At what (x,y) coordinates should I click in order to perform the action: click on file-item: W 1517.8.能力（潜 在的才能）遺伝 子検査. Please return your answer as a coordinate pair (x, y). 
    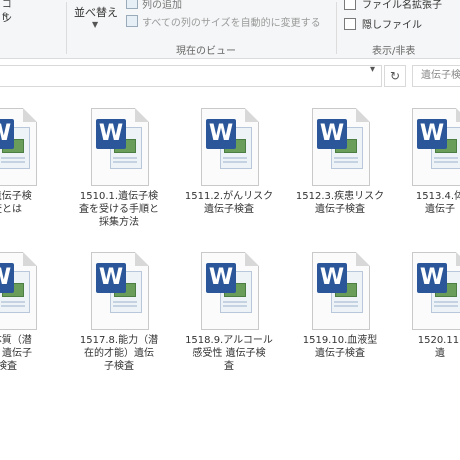
    Looking at the image, I should click on (119, 322).